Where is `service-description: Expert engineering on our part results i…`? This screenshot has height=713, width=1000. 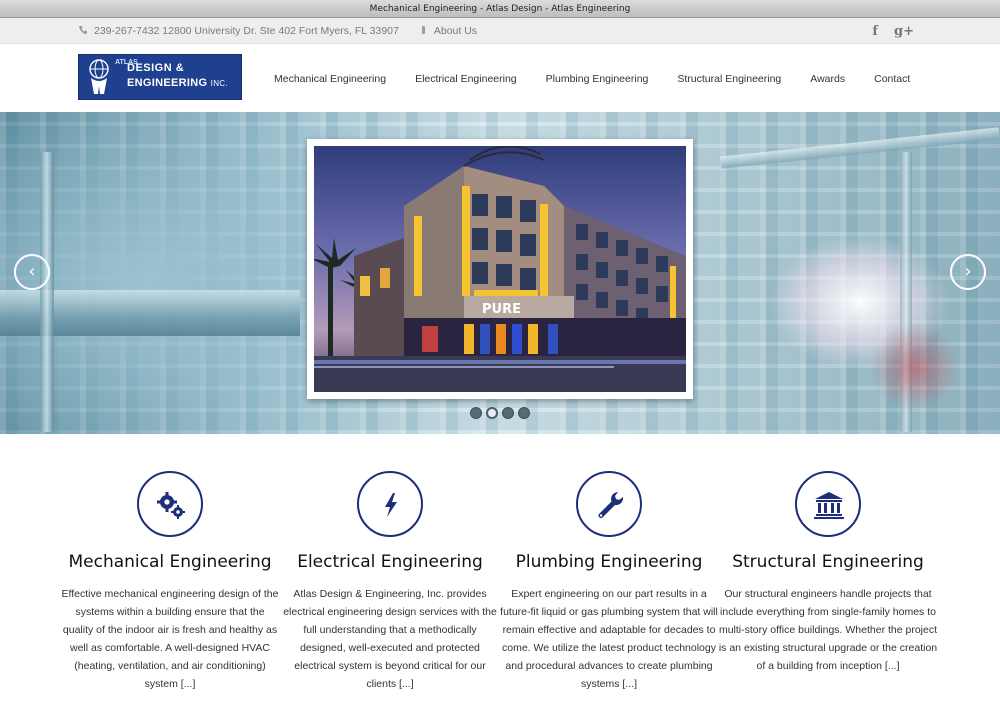 service-description: Expert engineering on our part results i… is located at coordinates (609, 639).